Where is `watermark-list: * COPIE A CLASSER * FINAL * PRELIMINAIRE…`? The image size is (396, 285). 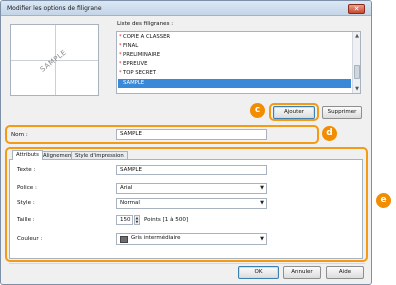
watermark-list: * COPIE A CLASSER * FINAL * PRELIMINAIRE… is located at coordinates (238, 62).